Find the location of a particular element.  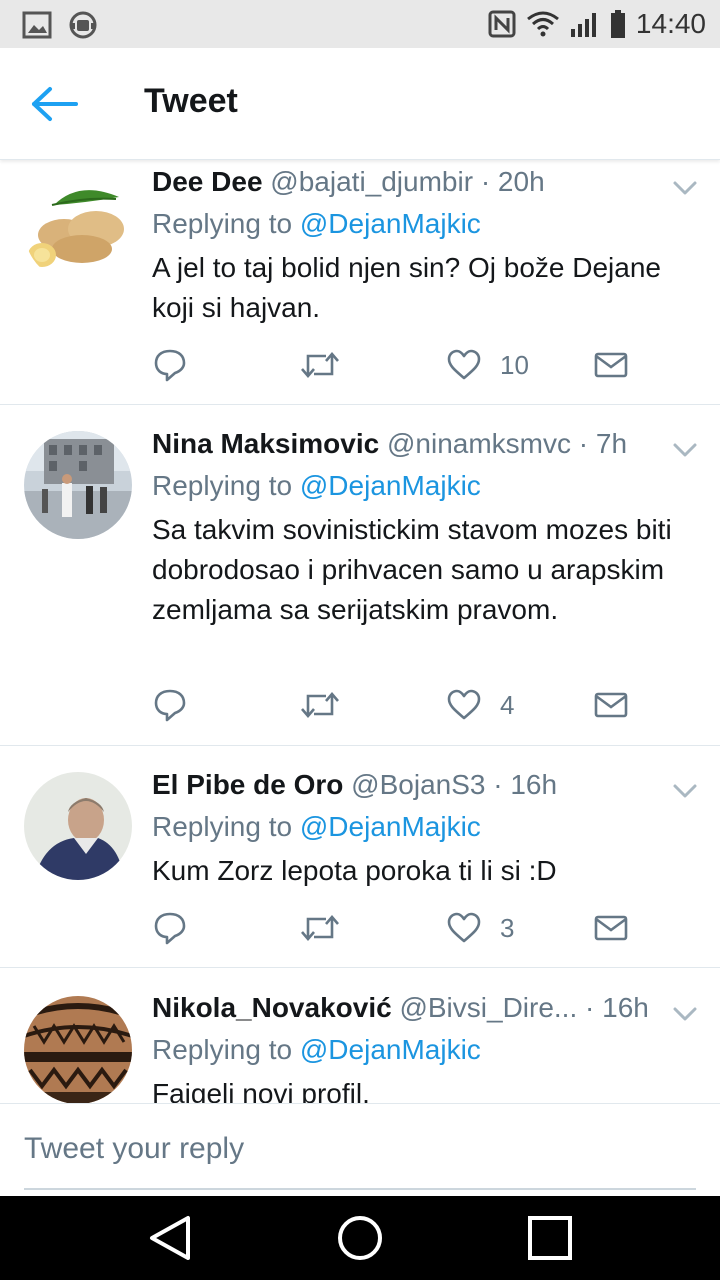

like-count: 10 is located at coordinates (514, 364).